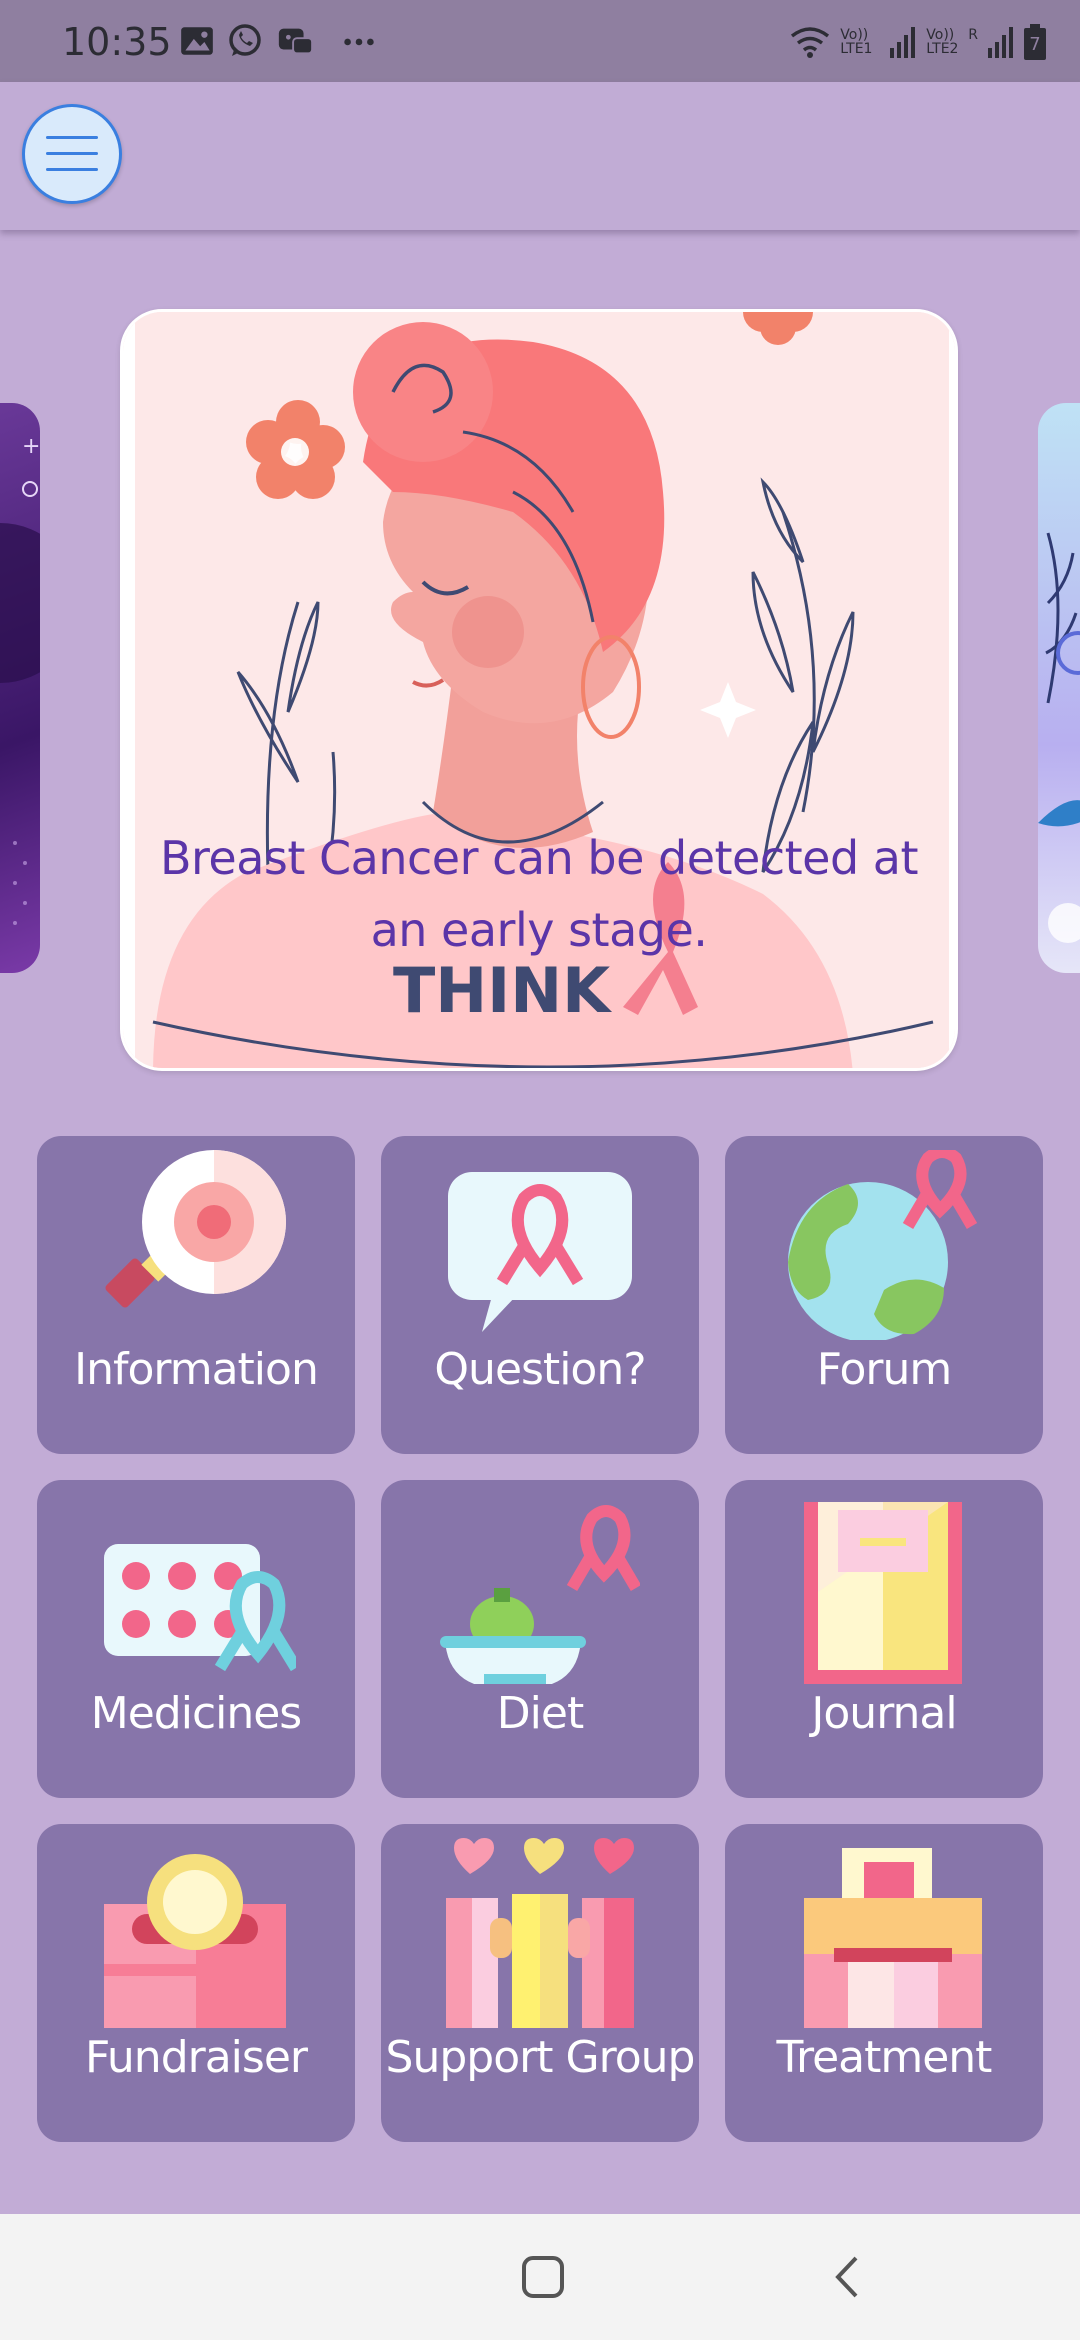 This screenshot has height=2340, width=1080. What do you see at coordinates (539, 858) in the screenshot?
I see `caption-line-1: Breast Cancer can be detected at` at bounding box center [539, 858].